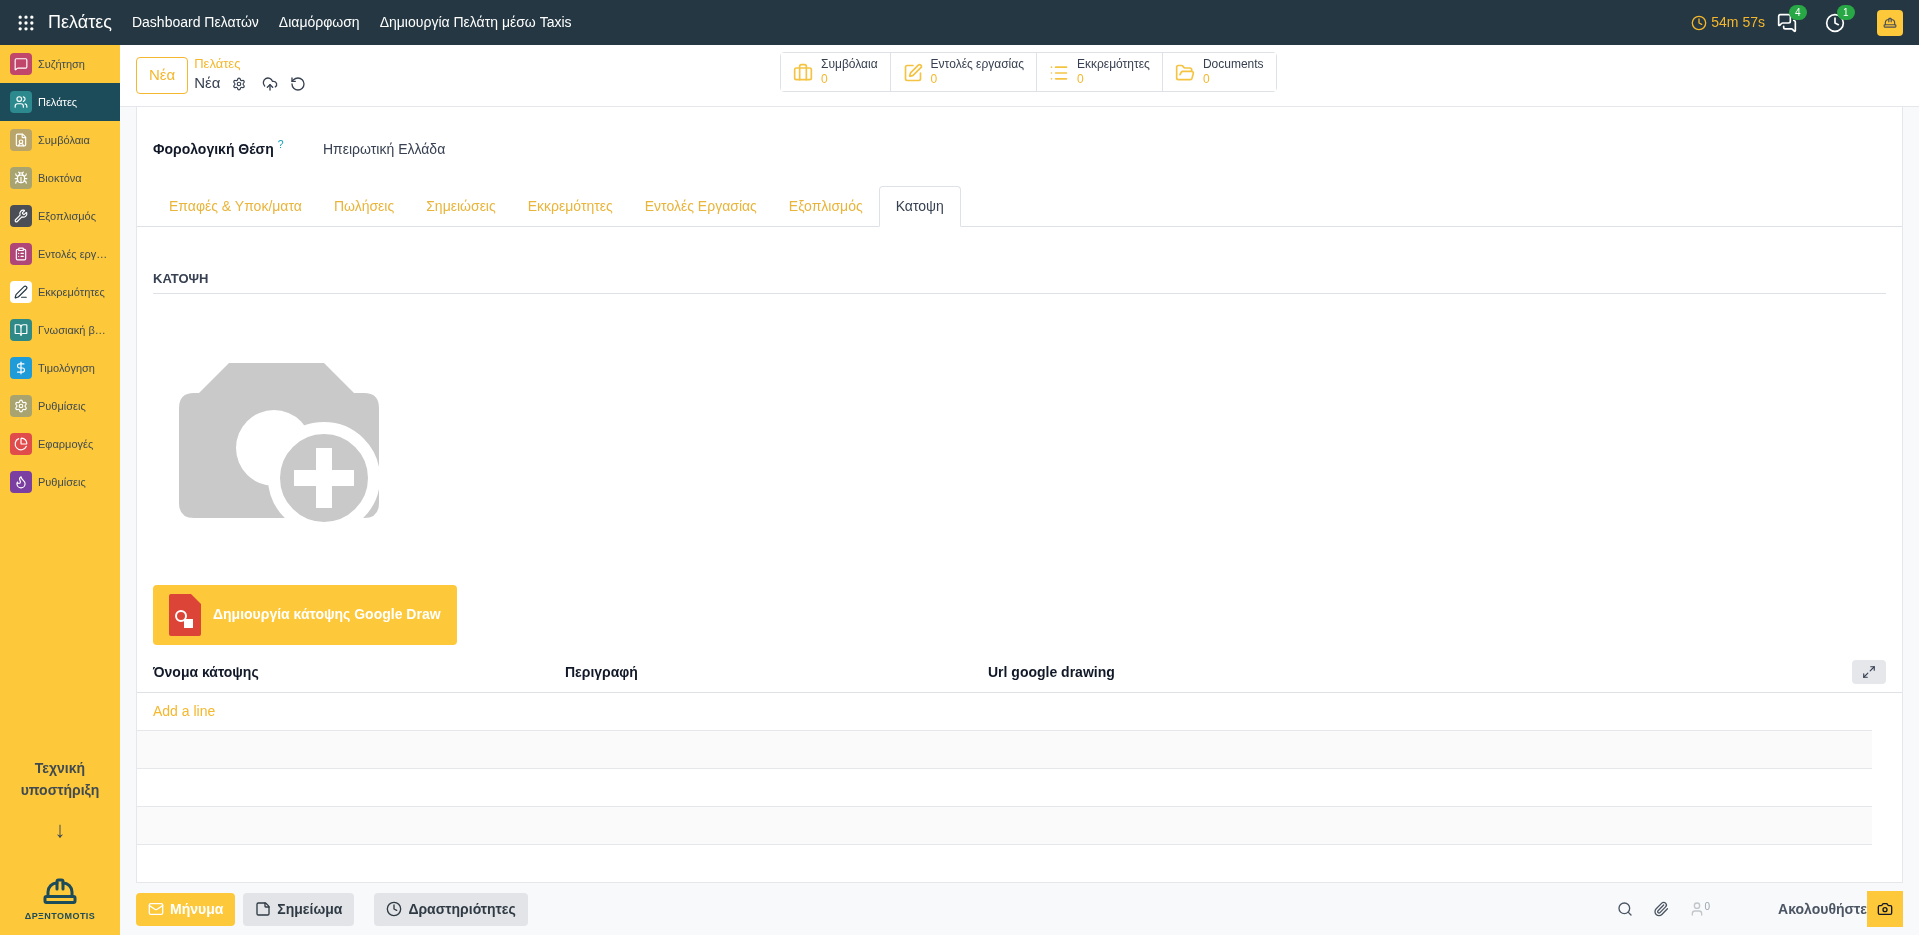  I want to click on settings-icon, so click(239, 83).